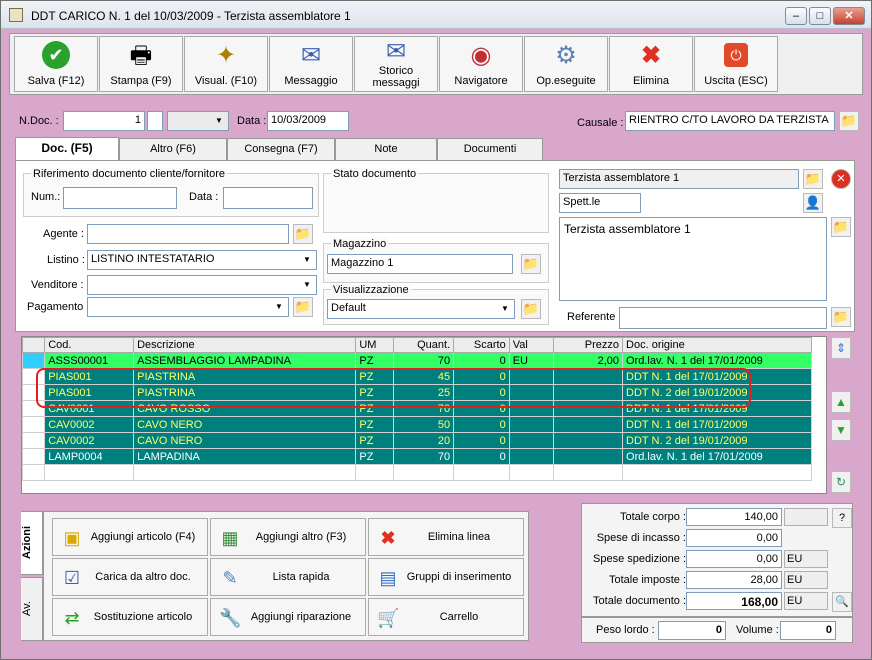 The image size is (872, 660). Describe the element at coordinates (531, 264) in the screenshot. I see `warehouse-folder-icon: 📁` at that location.